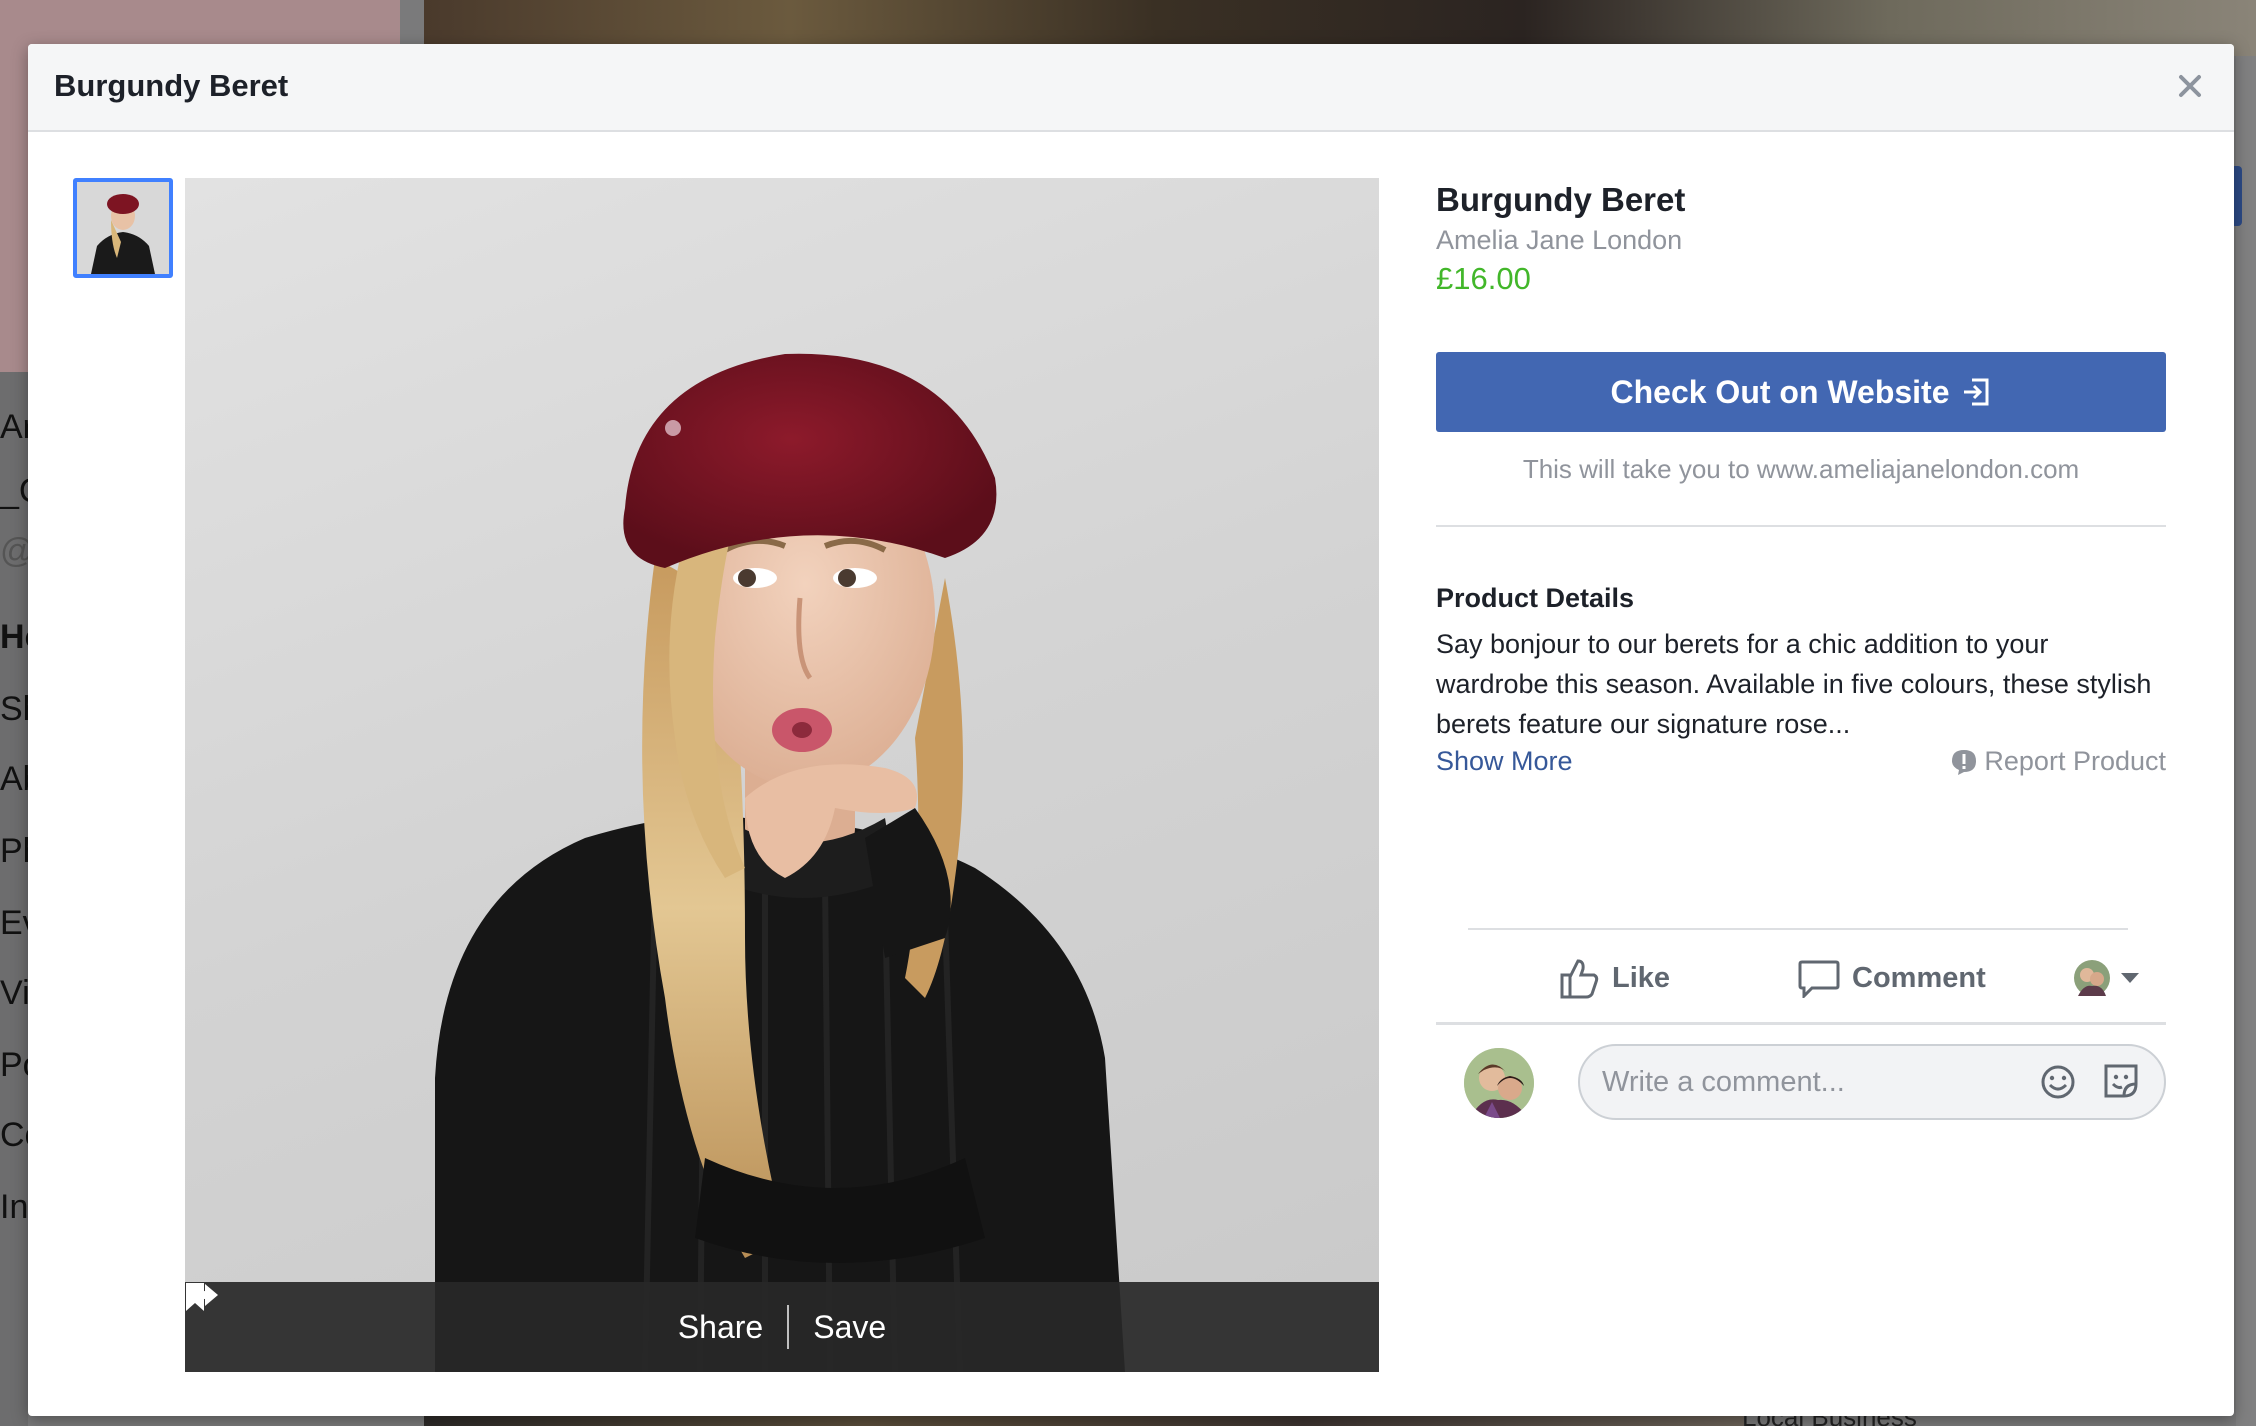  Describe the element at coordinates (2246, 741) in the screenshot. I see `background-right-column` at that location.